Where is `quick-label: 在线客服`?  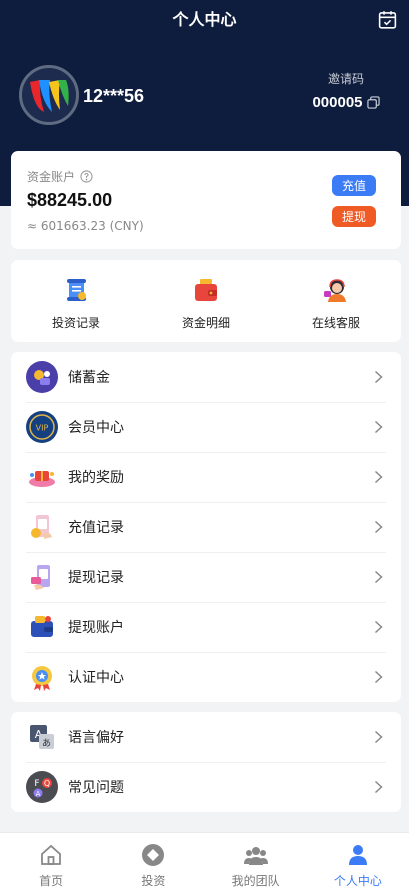 quick-label: 在线客服 is located at coordinates (335, 323).